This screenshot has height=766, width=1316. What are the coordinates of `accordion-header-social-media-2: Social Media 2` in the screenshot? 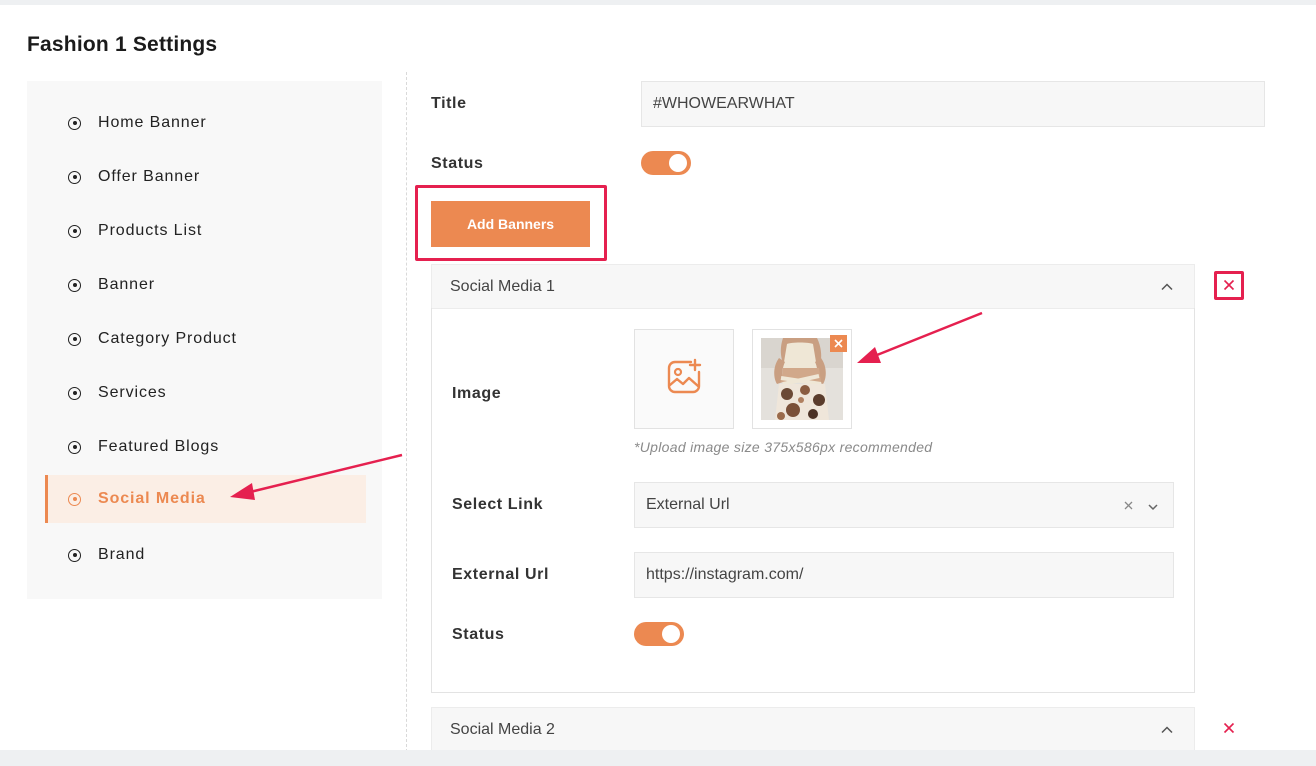 It's located at (813, 728).